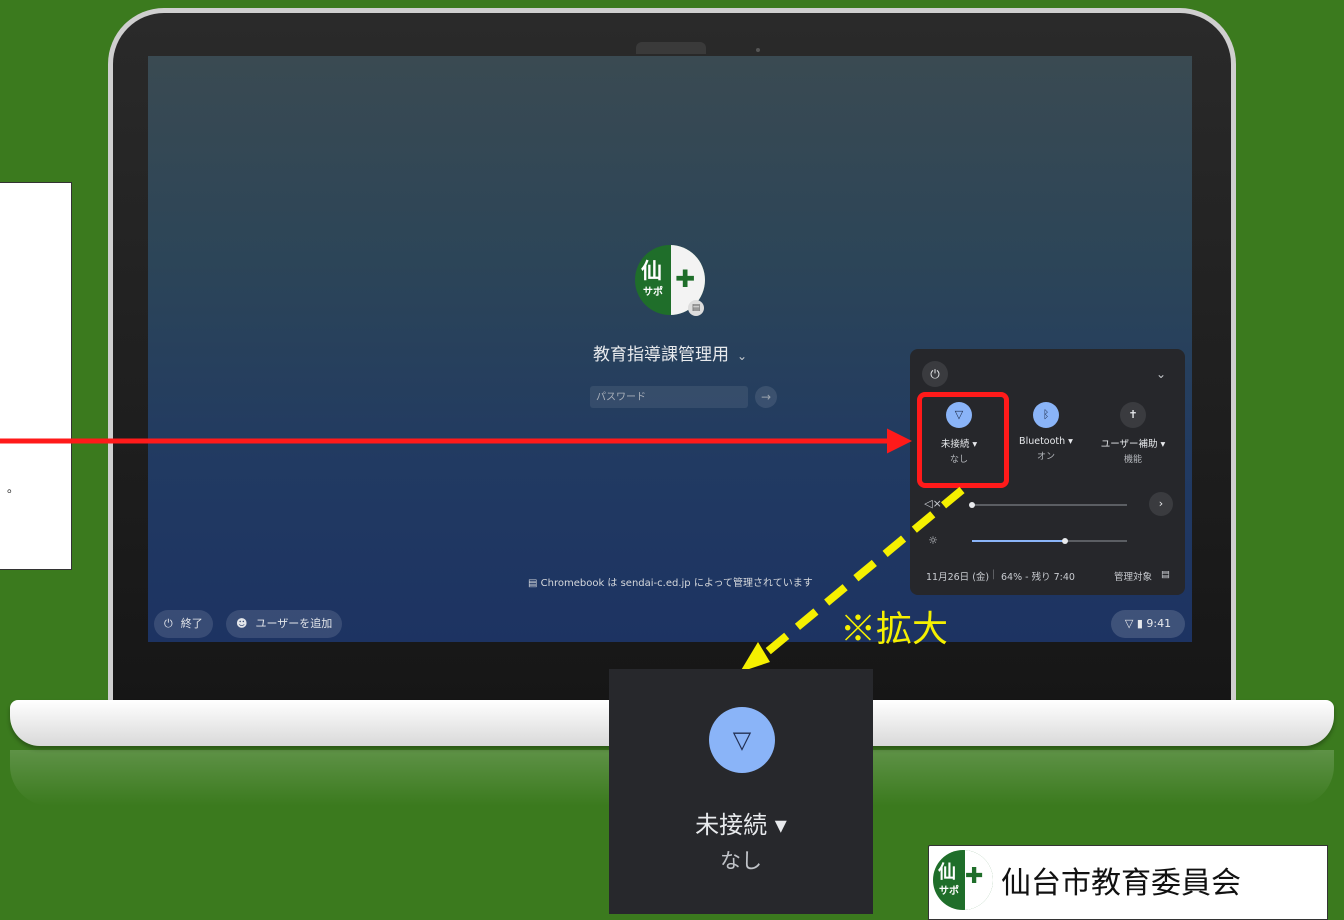 Image resolution: width=1344 pixels, height=920 pixels. What do you see at coordinates (741, 825) in the screenshot?
I see `zoom-network-label: 未接続 ▾` at bounding box center [741, 825].